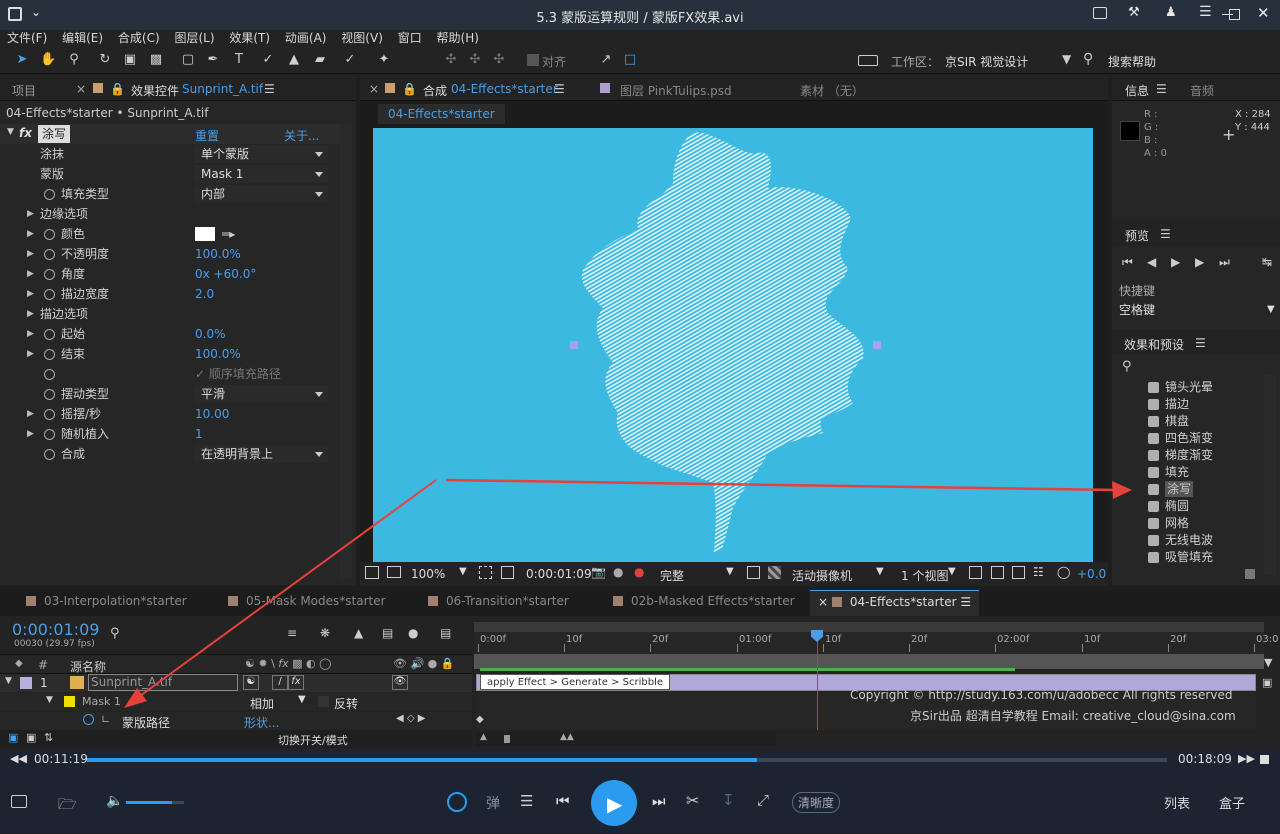  Describe the element at coordinates (55, 629) in the screenshot. I see `timeline-timecode: 0:00:01:09` at that location.